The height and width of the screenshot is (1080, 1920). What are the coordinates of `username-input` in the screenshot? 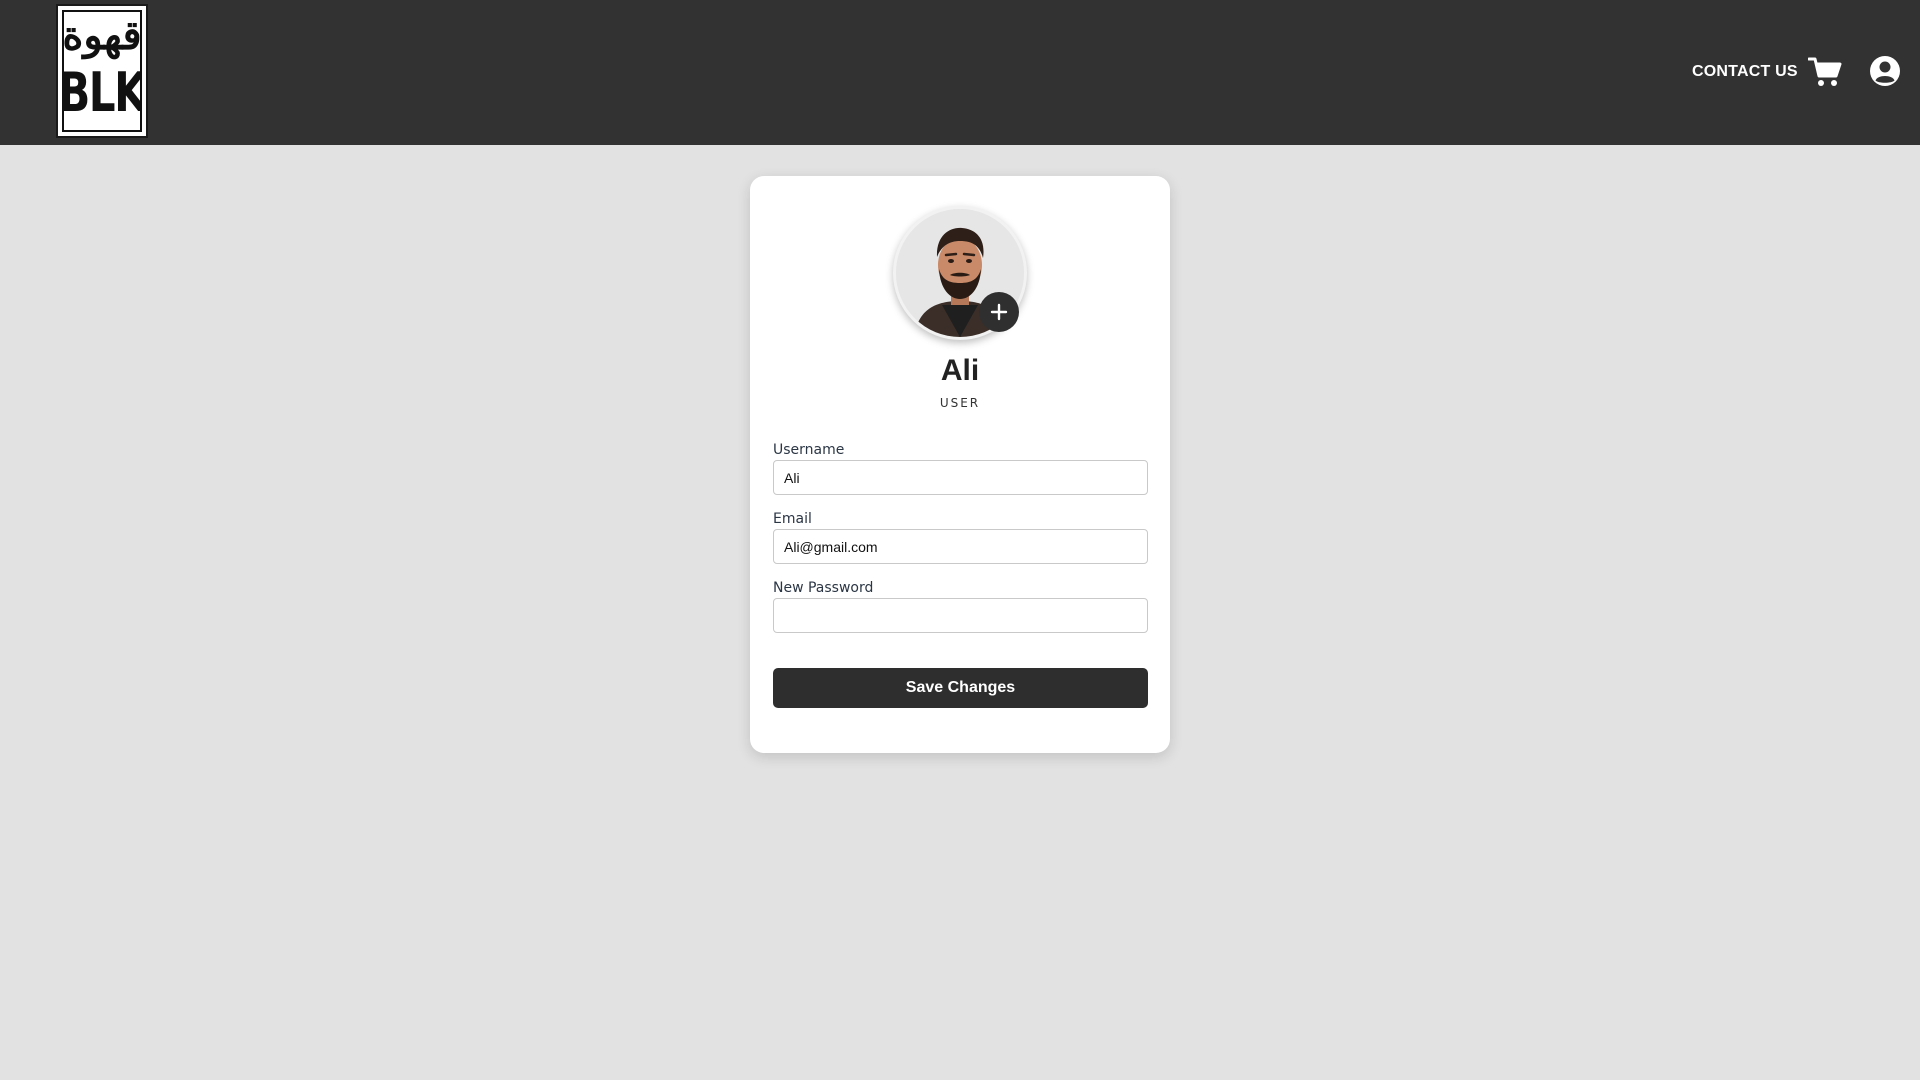 It's located at (960, 477).